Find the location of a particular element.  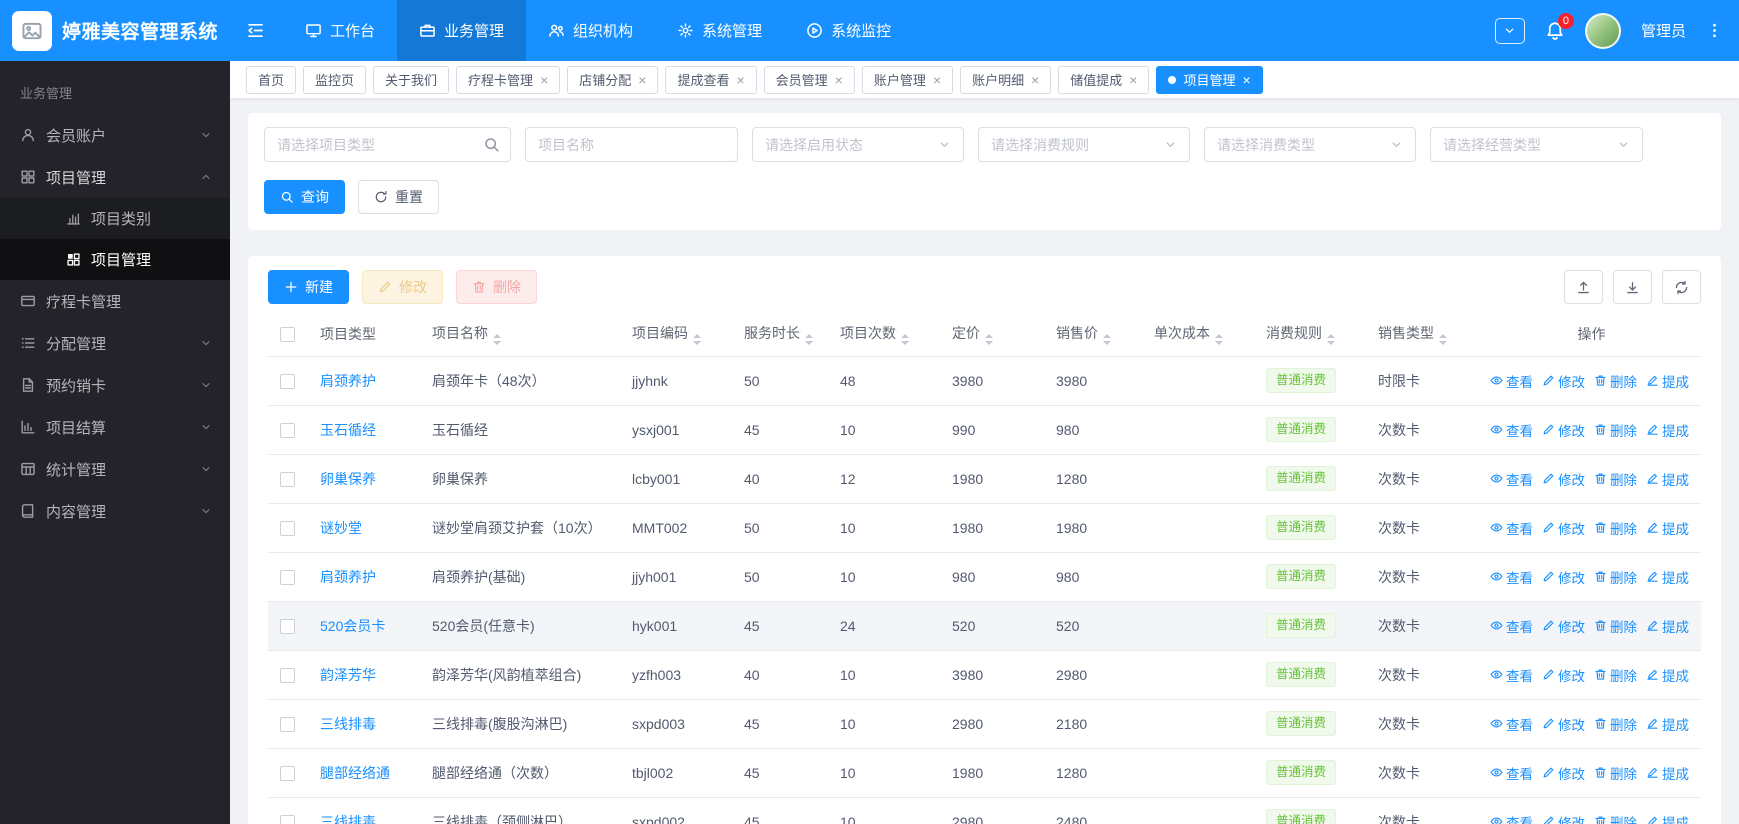

download-button is located at coordinates (1632, 287).